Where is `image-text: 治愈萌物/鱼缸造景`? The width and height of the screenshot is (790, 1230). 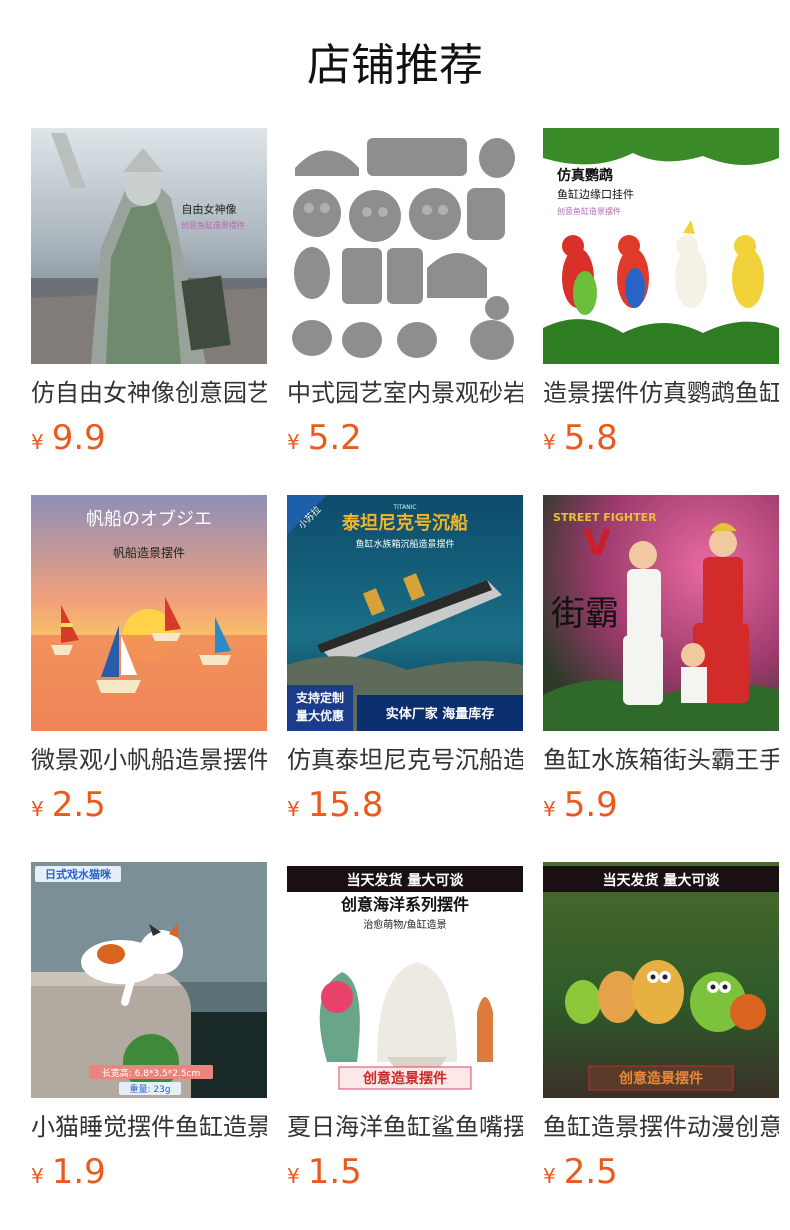 image-text: 治愈萌物/鱼缸造景 is located at coordinates (404, 924).